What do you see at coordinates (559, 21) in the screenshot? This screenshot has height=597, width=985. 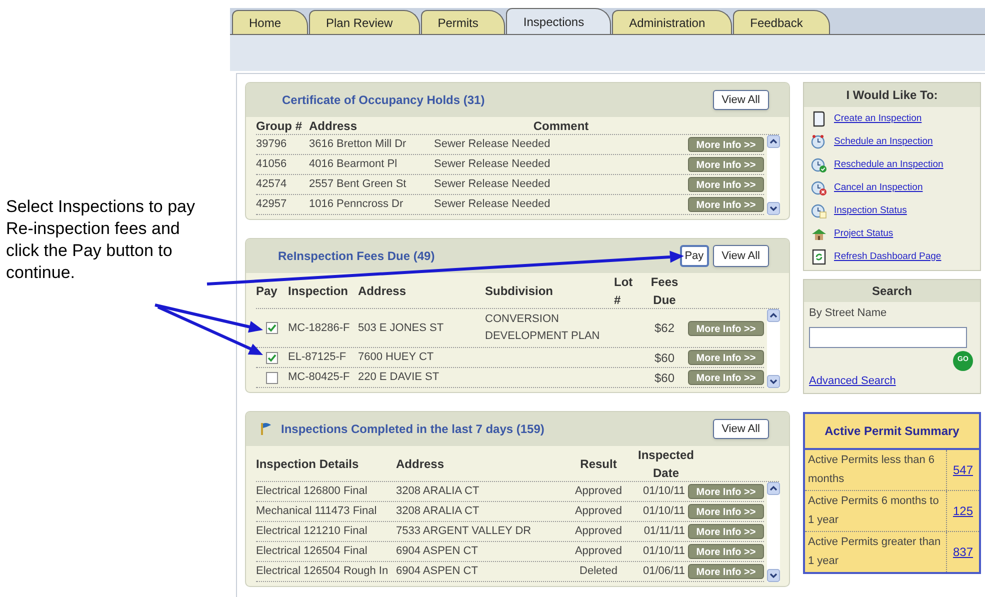 I see `nav-tab: Inspections` at bounding box center [559, 21].